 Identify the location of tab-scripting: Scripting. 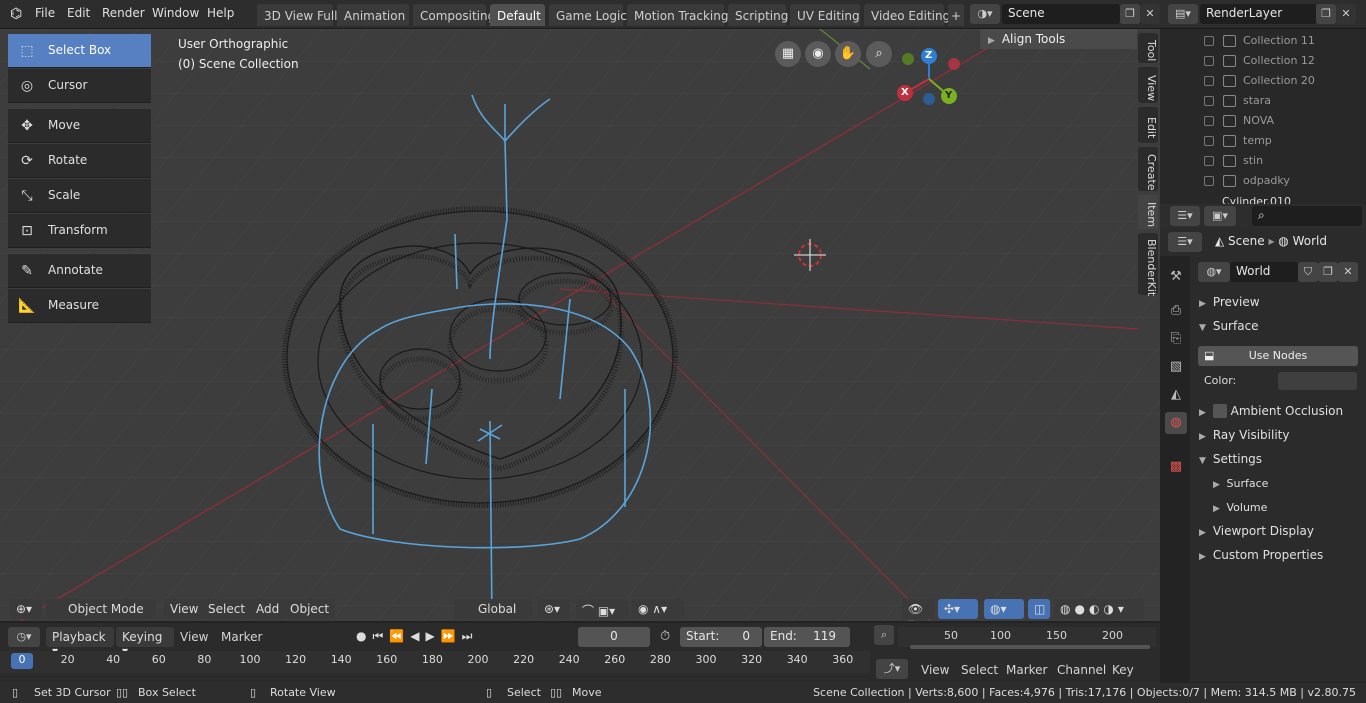
(758, 15).